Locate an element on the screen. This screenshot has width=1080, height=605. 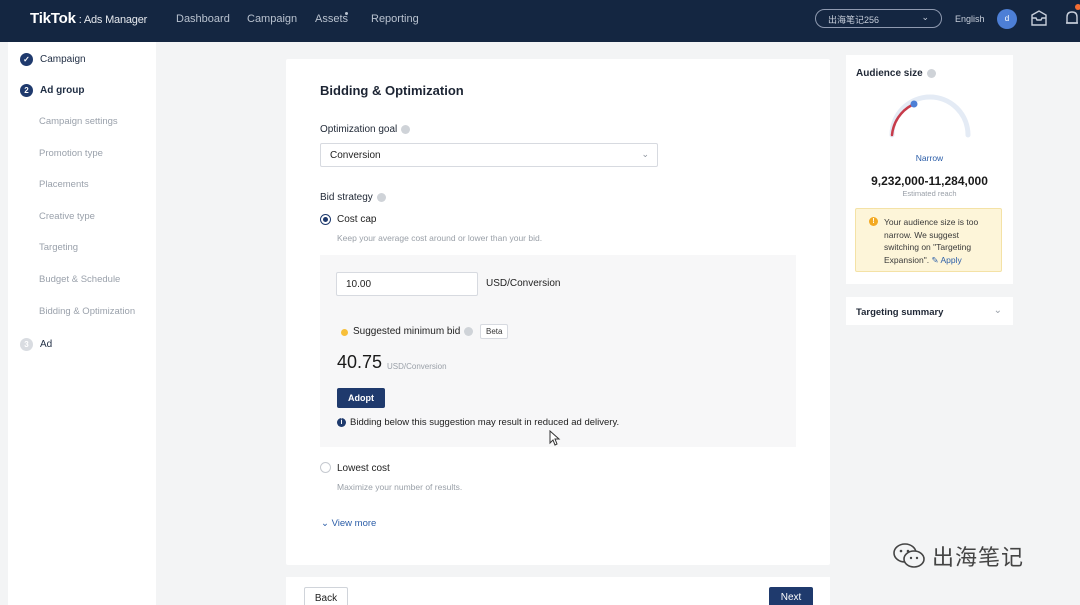
beta-badge: Beta is located at coordinates (494, 331).